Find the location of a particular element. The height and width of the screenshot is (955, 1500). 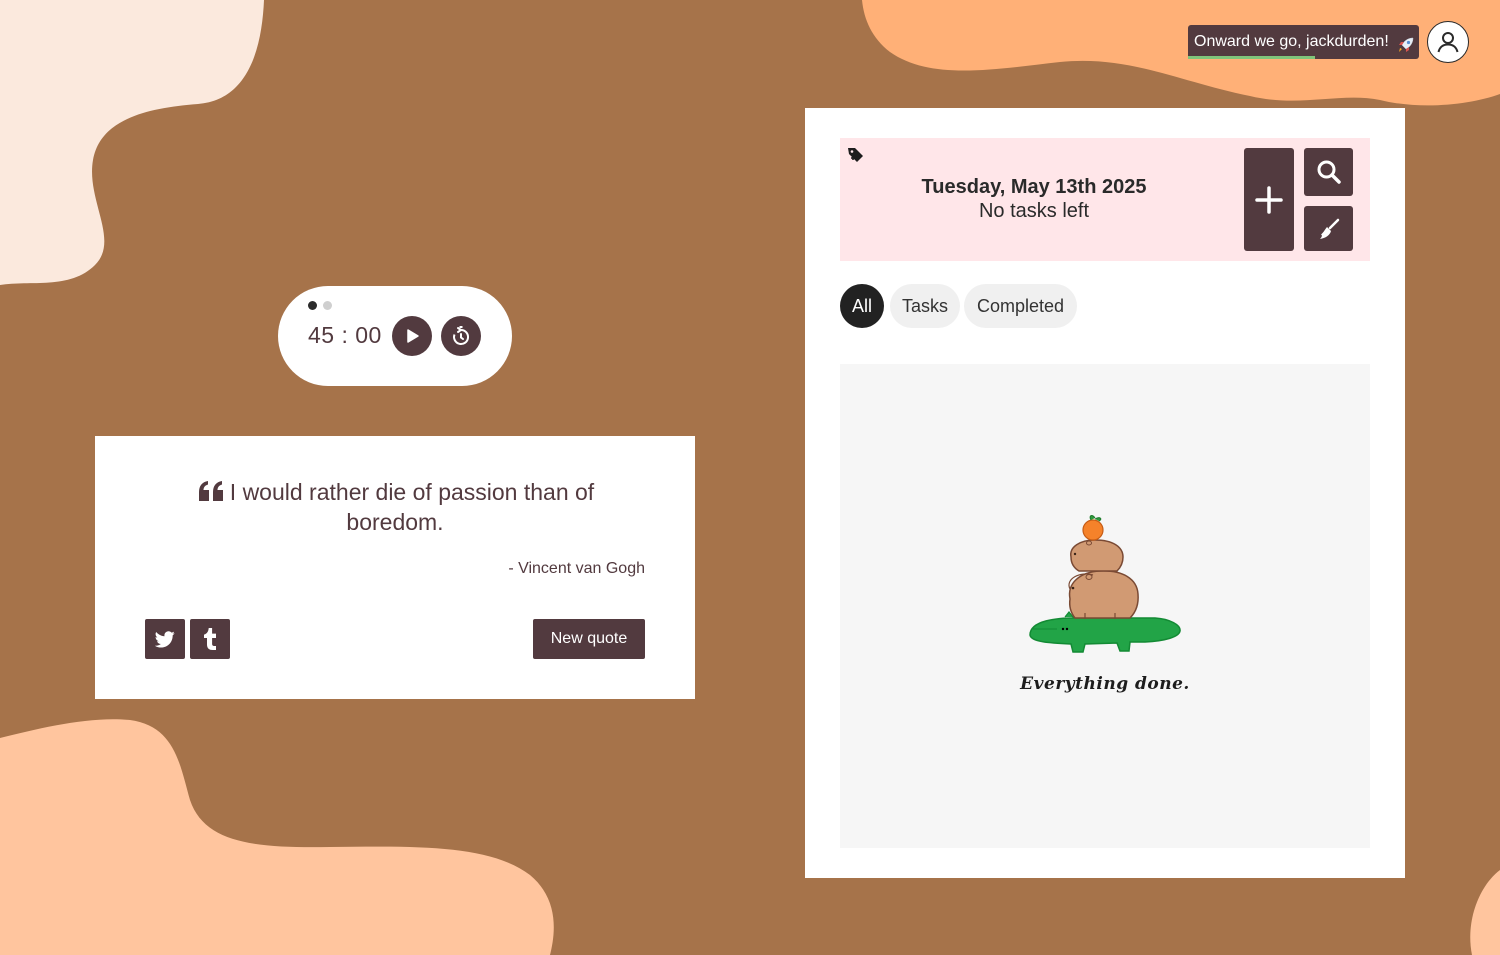

tumblr-icon is located at coordinates (210, 639).